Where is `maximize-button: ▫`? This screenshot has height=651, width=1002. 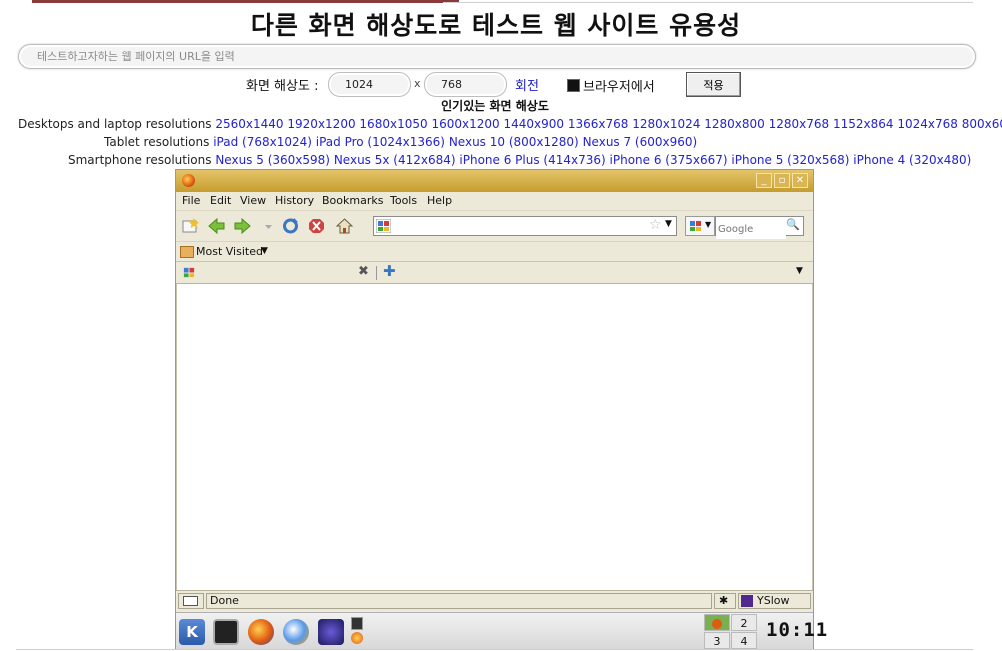
maximize-button: ▫ is located at coordinates (782, 180).